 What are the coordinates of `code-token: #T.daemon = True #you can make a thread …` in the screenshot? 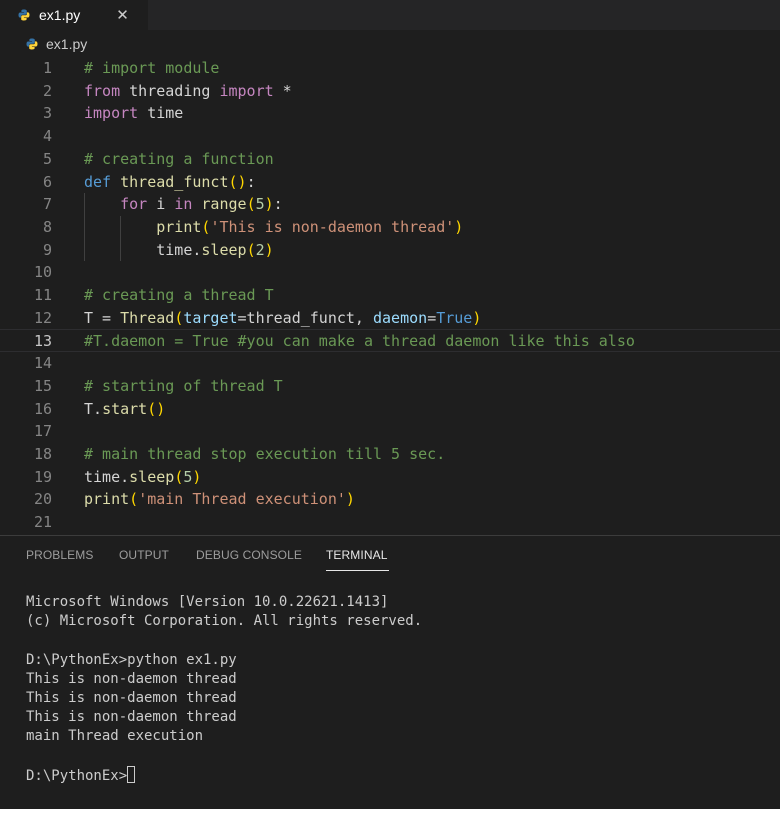 It's located at (359, 341).